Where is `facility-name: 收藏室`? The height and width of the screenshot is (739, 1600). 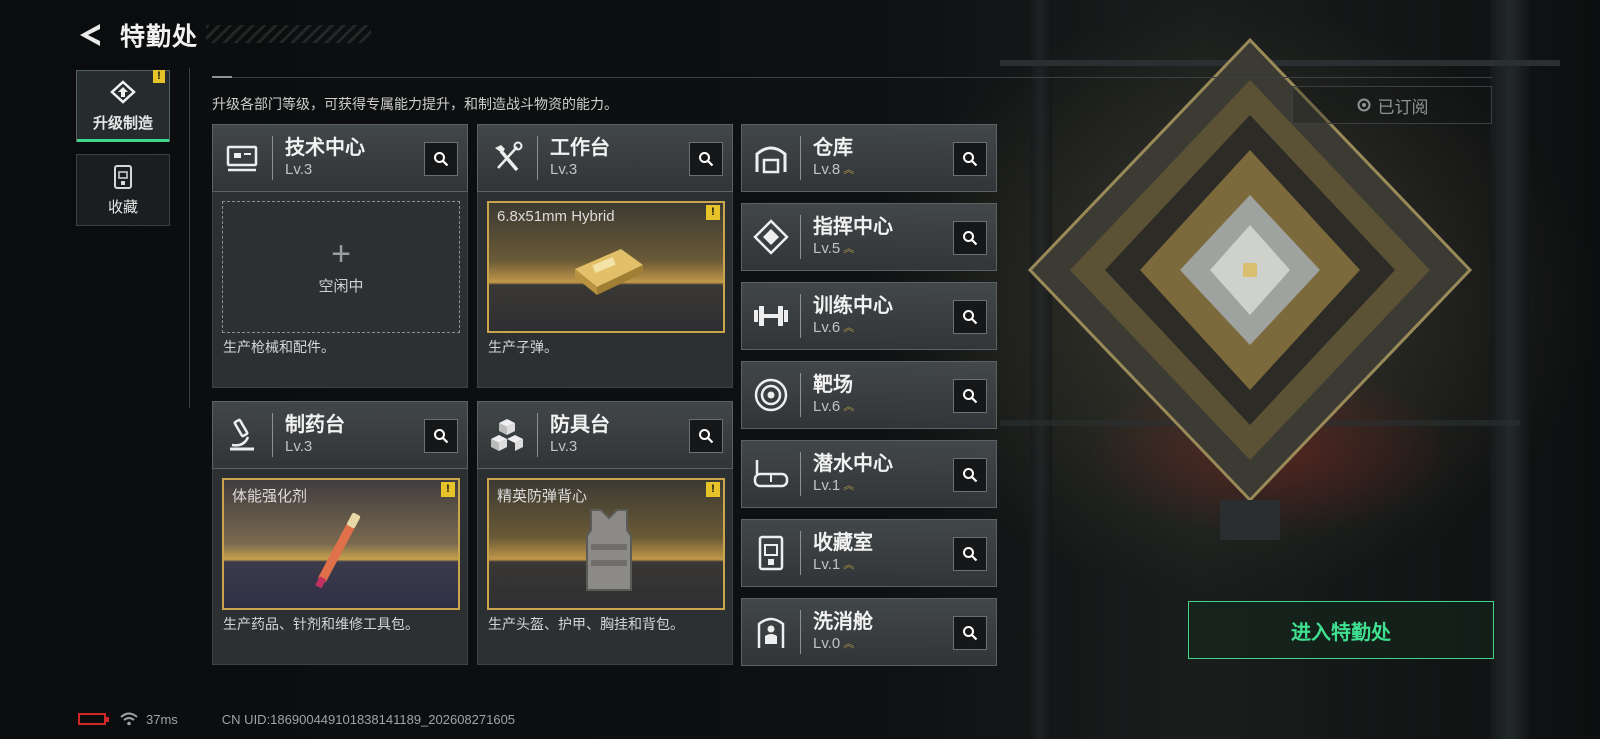
facility-name: 收藏室 is located at coordinates (843, 543).